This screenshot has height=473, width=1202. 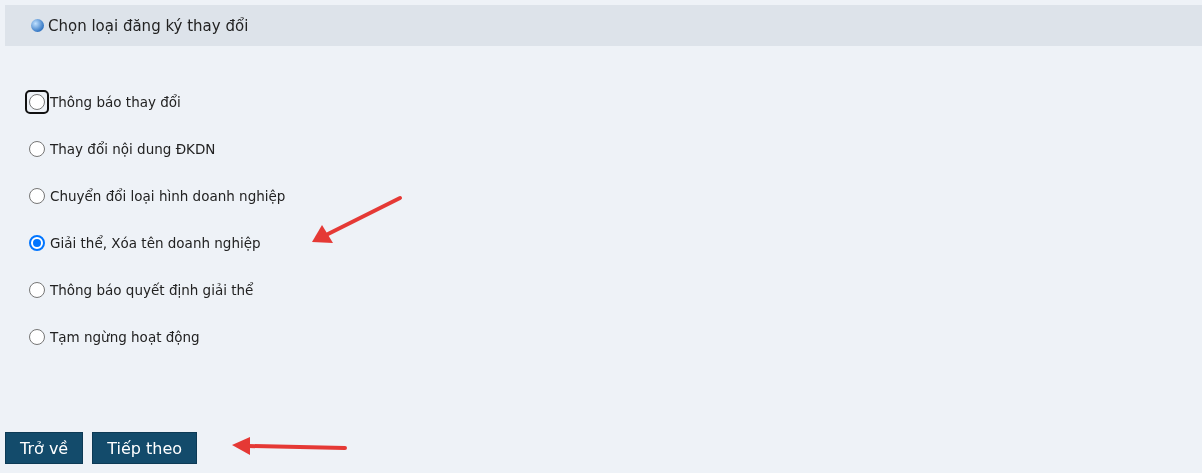 What do you see at coordinates (44, 448) in the screenshot?
I see `back-button: Trở về` at bounding box center [44, 448].